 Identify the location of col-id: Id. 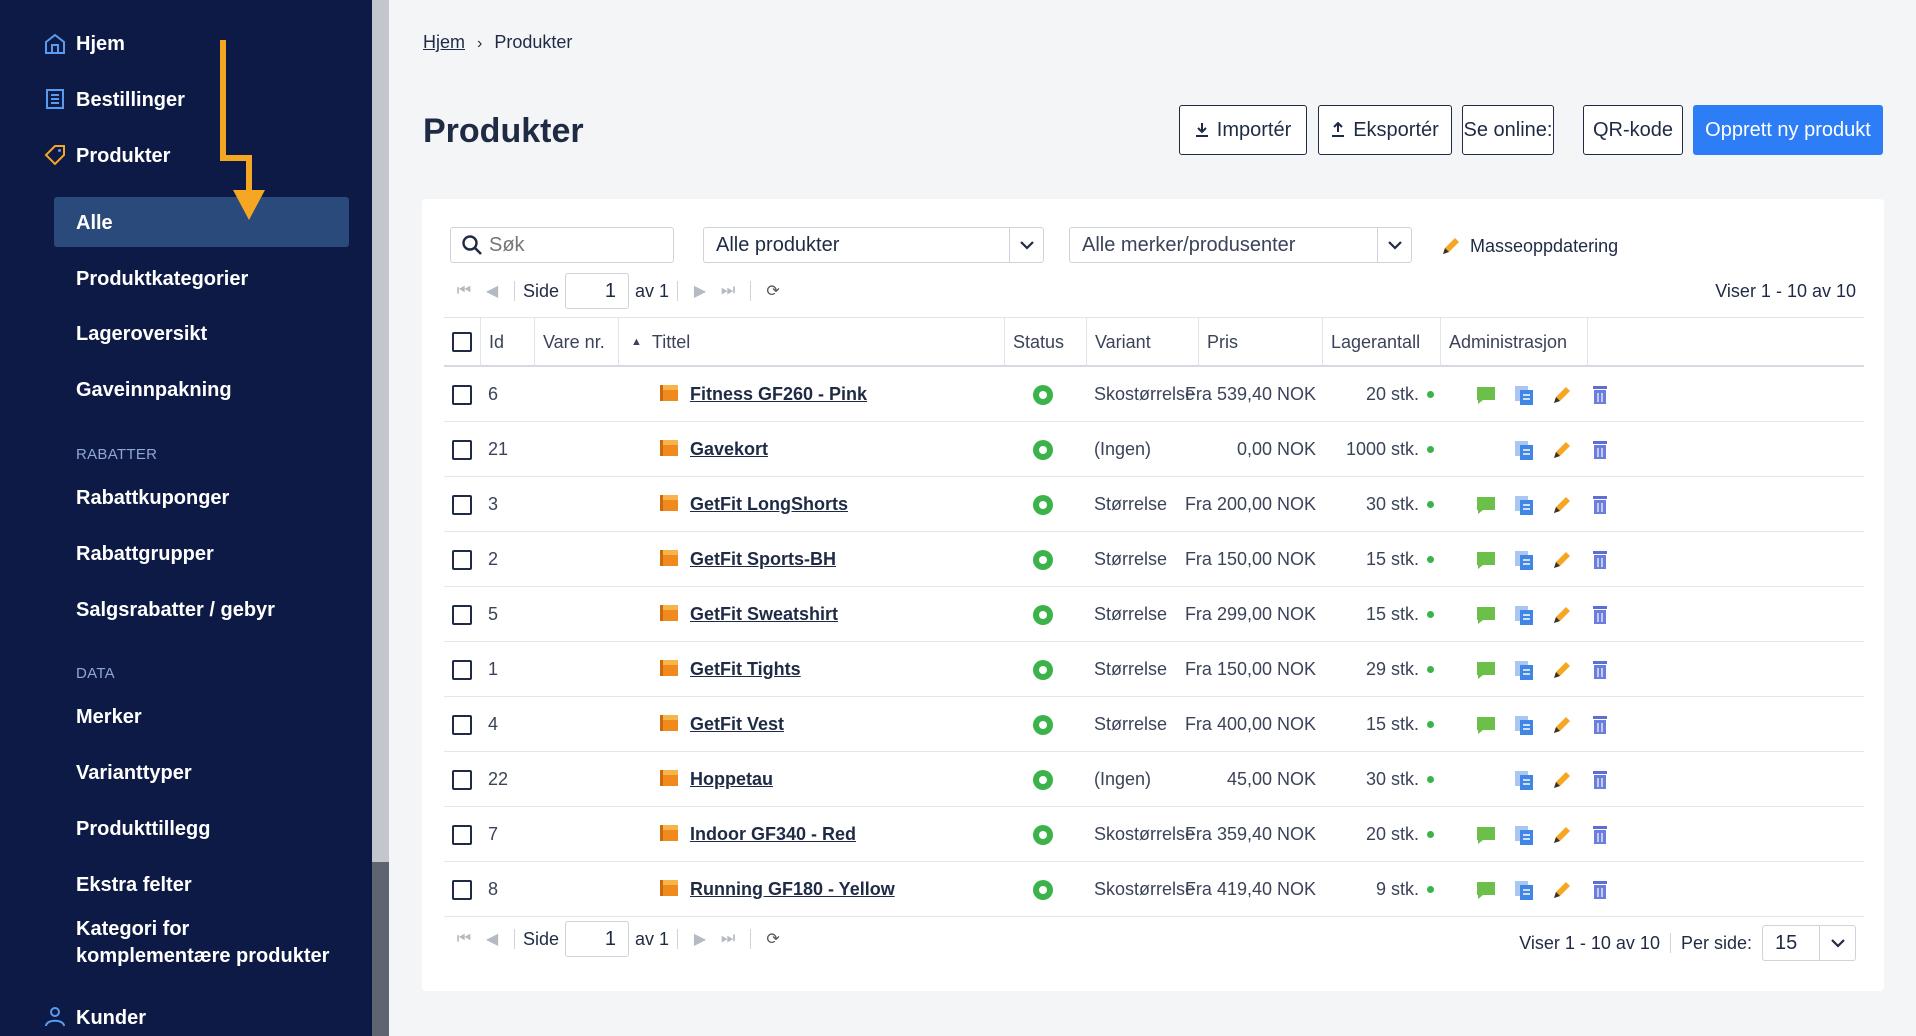
(507, 342).